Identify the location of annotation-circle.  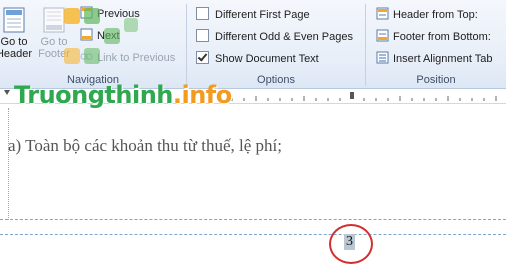
(351, 244).